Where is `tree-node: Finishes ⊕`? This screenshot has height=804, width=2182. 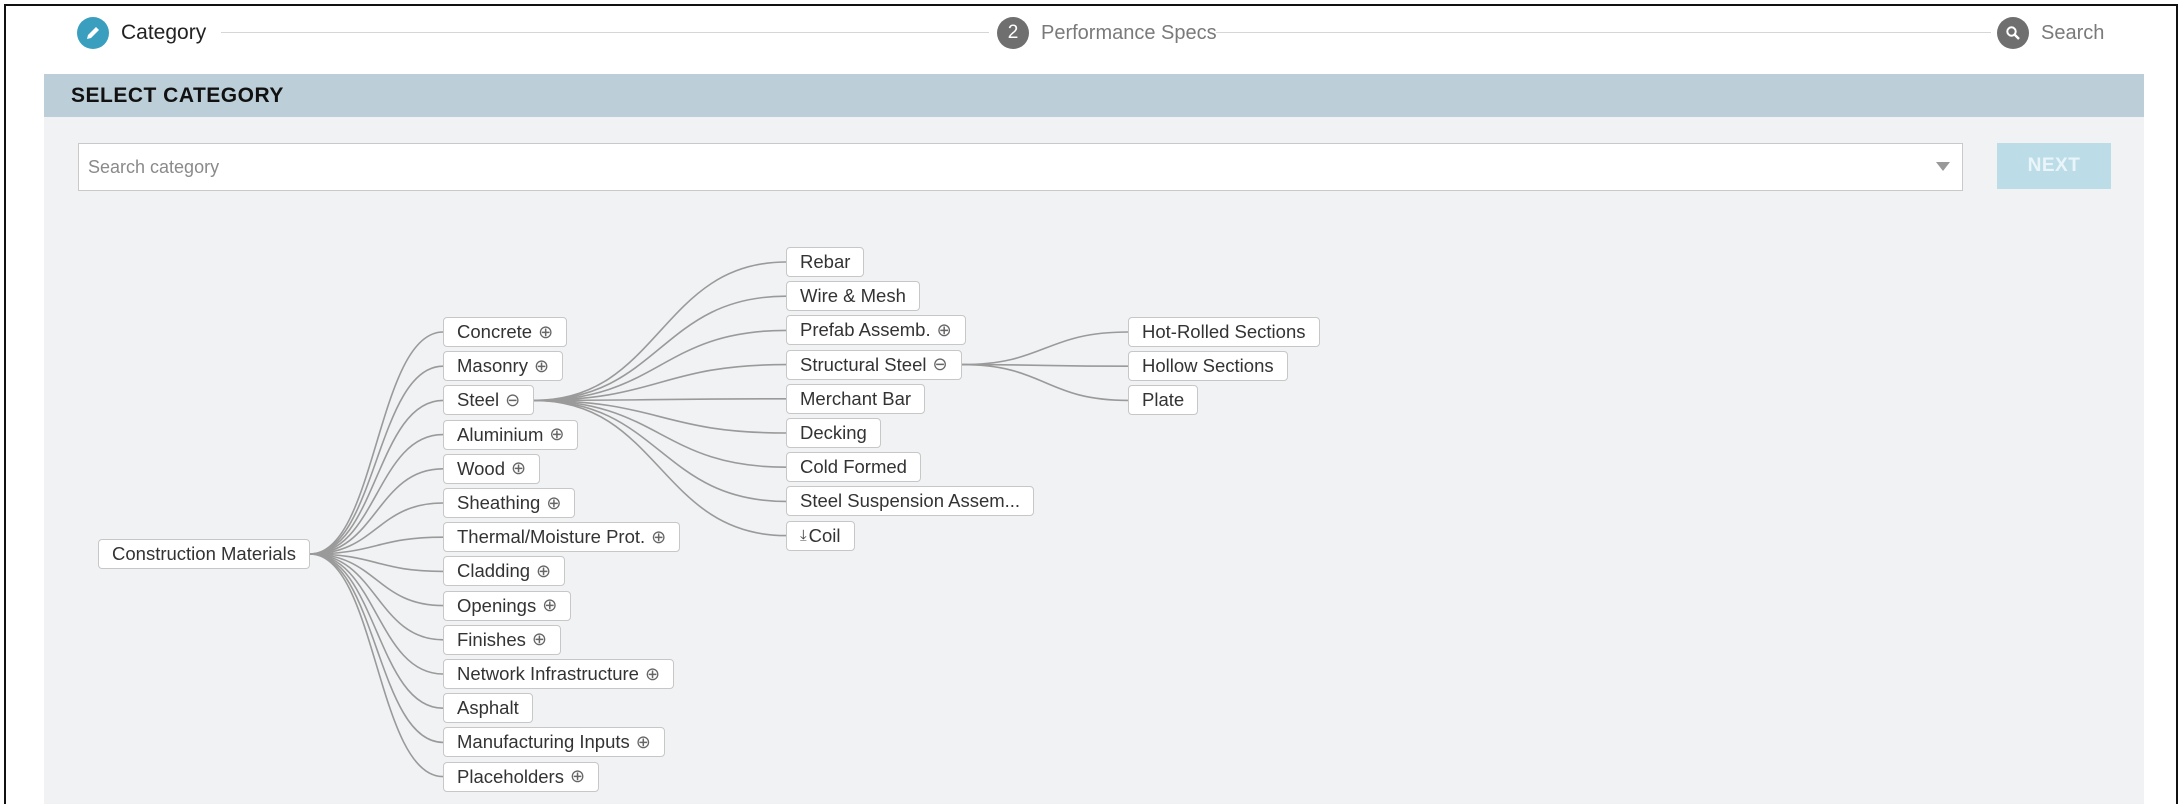 tree-node: Finishes ⊕ is located at coordinates (502, 639).